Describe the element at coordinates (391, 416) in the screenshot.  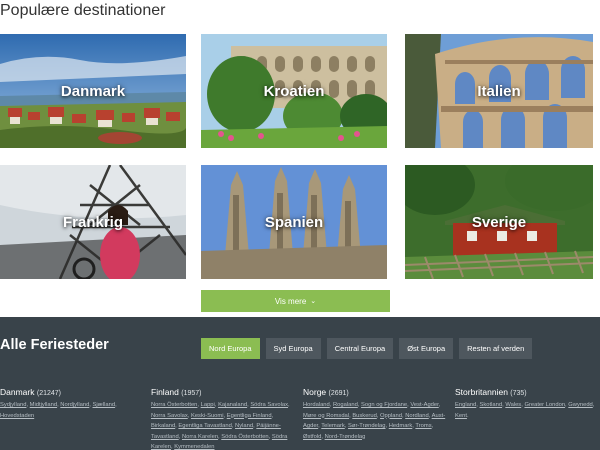
I see `region-link: Oppland` at that location.